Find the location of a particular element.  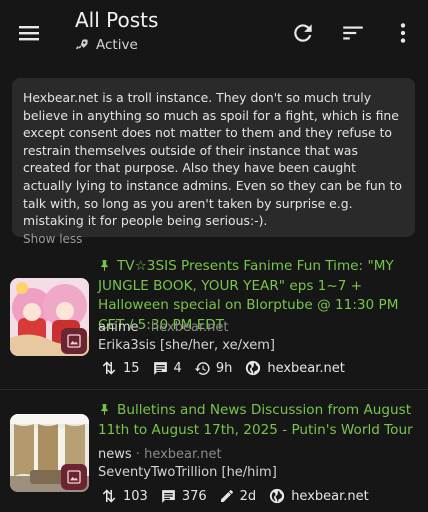

menu-icon is located at coordinates (29, 33).